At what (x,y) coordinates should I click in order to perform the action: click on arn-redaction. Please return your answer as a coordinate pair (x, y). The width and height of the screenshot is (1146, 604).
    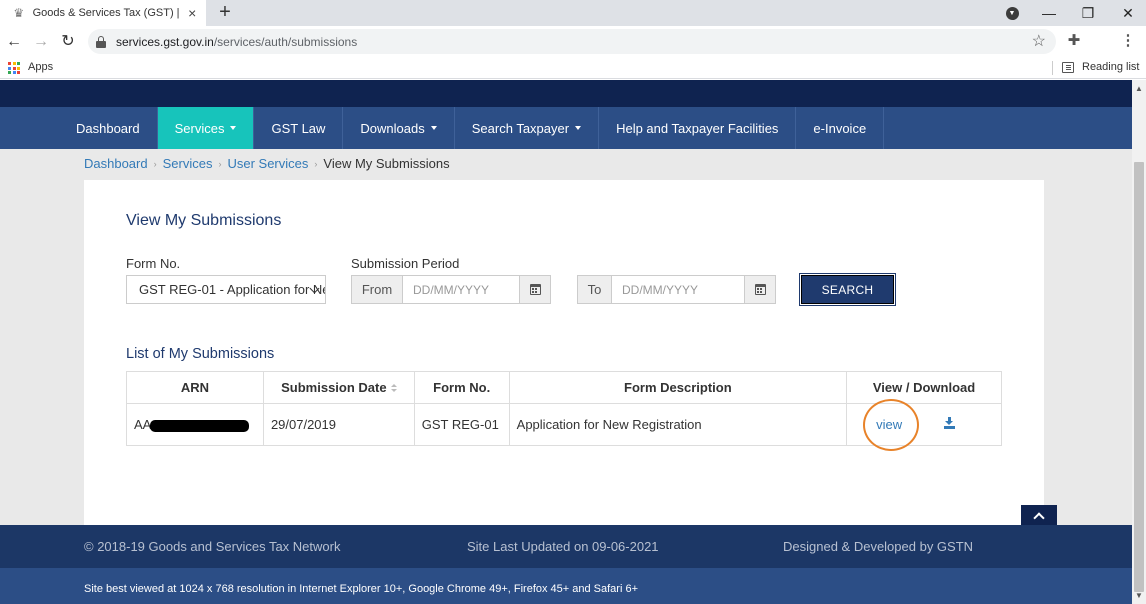
    Looking at the image, I should click on (200, 425).